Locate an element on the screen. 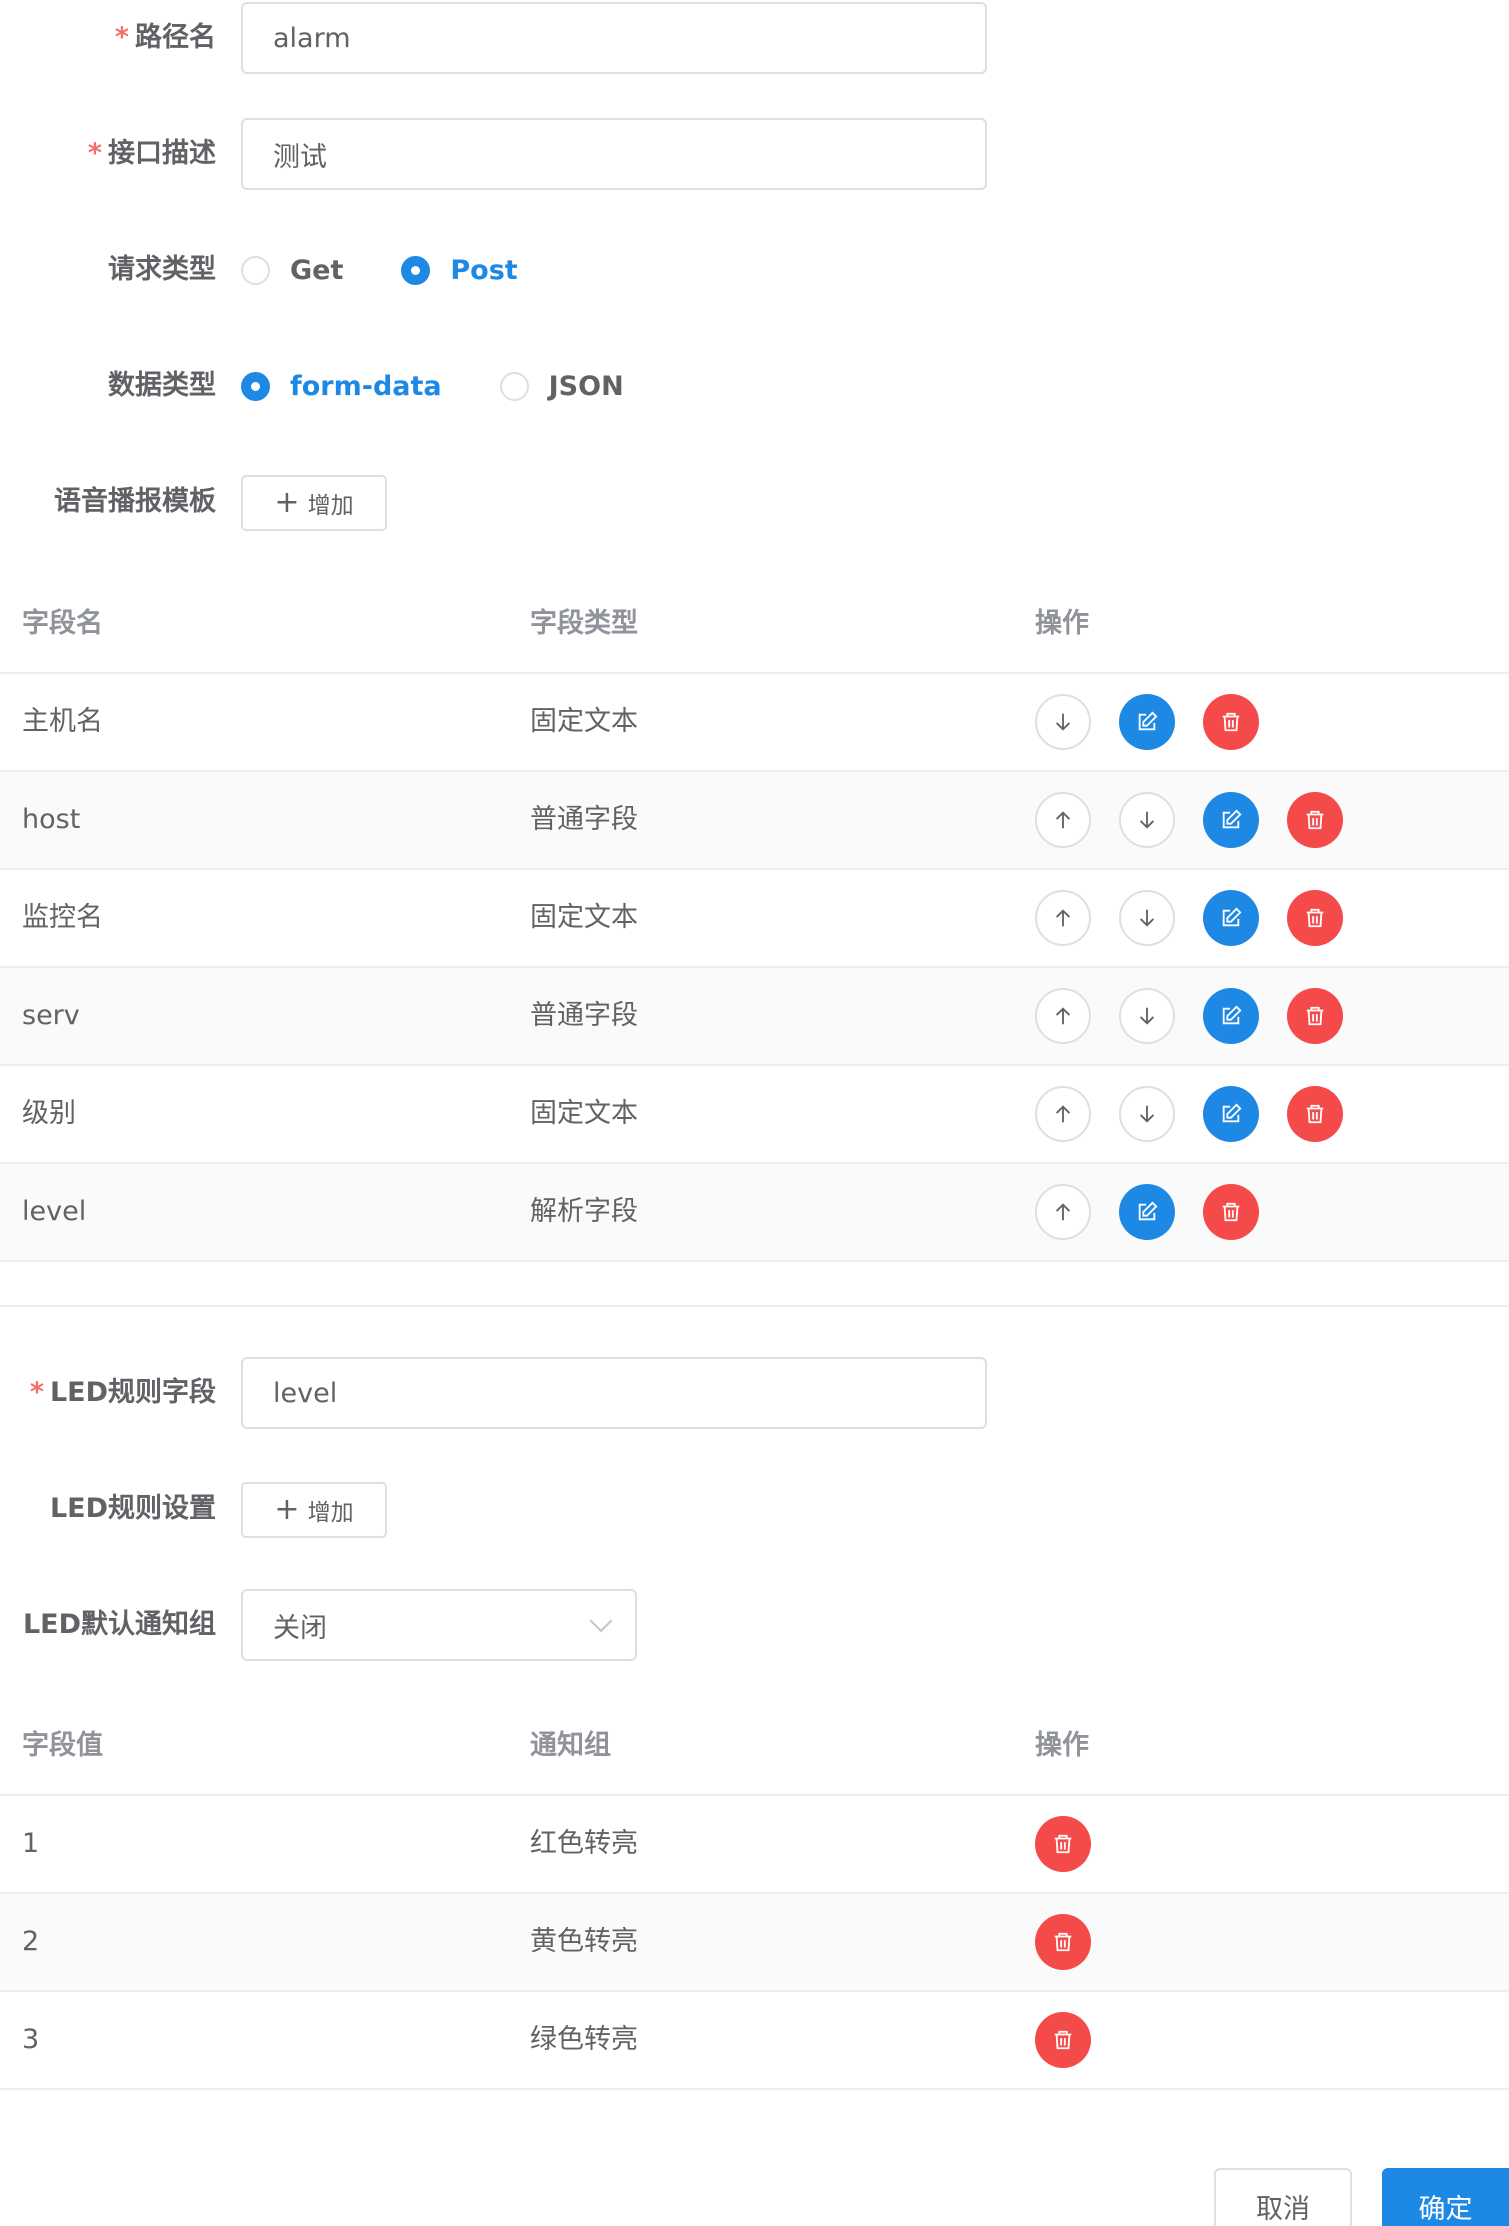 This screenshot has height=2226, width=1509. header-field-type: 字段类型 is located at coordinates (584, 623).